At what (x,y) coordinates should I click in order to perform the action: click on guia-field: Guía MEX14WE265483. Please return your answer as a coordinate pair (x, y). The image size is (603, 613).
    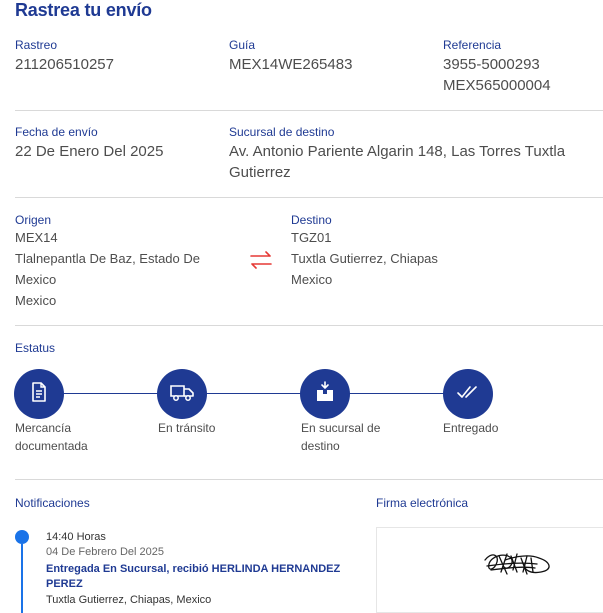
    Looking at the image, I should click on (290, 56).